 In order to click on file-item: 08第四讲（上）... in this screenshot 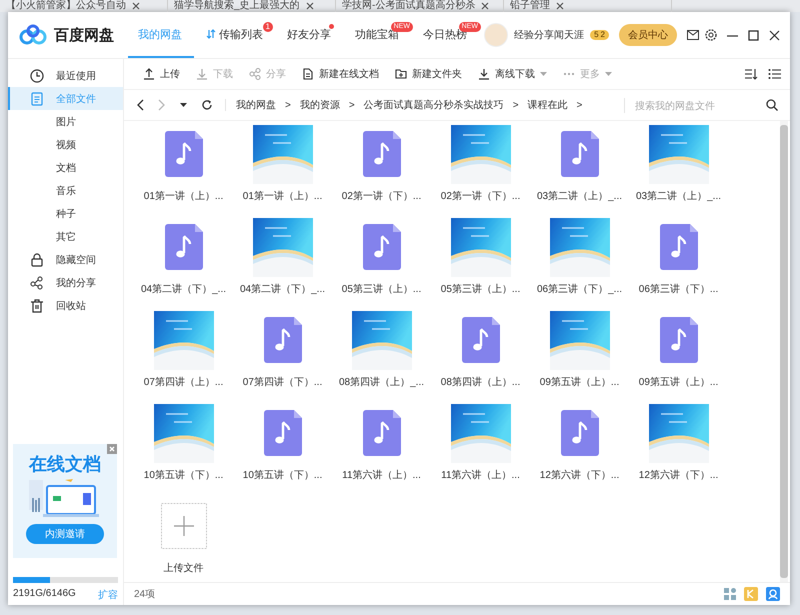, I will do `click(480, 355)`.